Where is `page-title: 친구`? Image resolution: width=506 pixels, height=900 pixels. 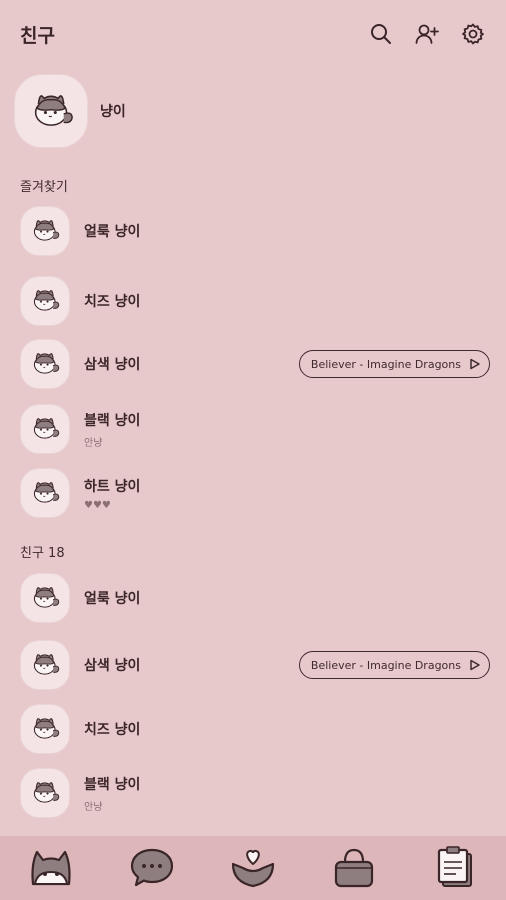 page-title: 친구 is located at coordinates (37, 35).